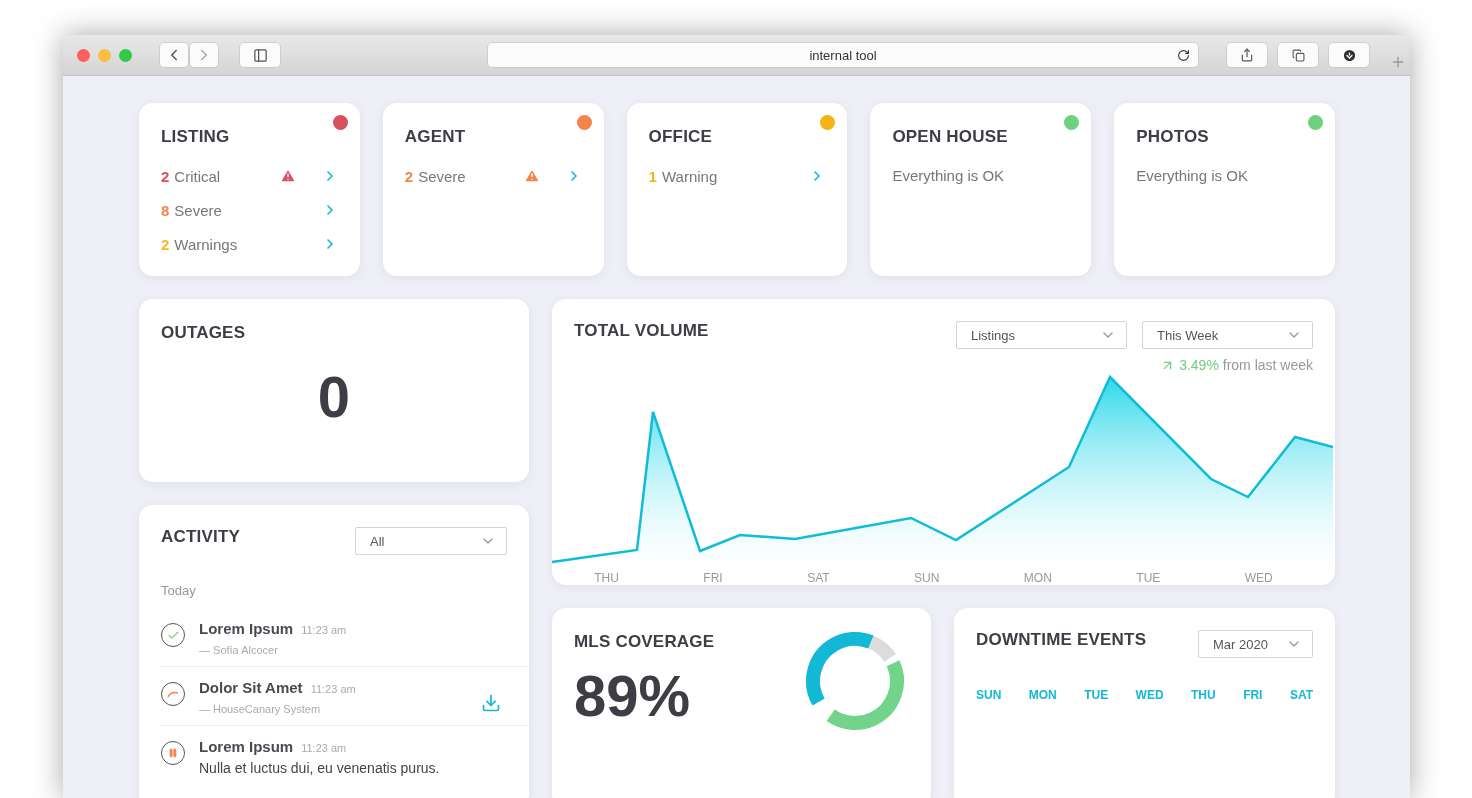  Describe the element at coordinates (125, 55) in the screenshot. I see `maximize-icon` at that location.